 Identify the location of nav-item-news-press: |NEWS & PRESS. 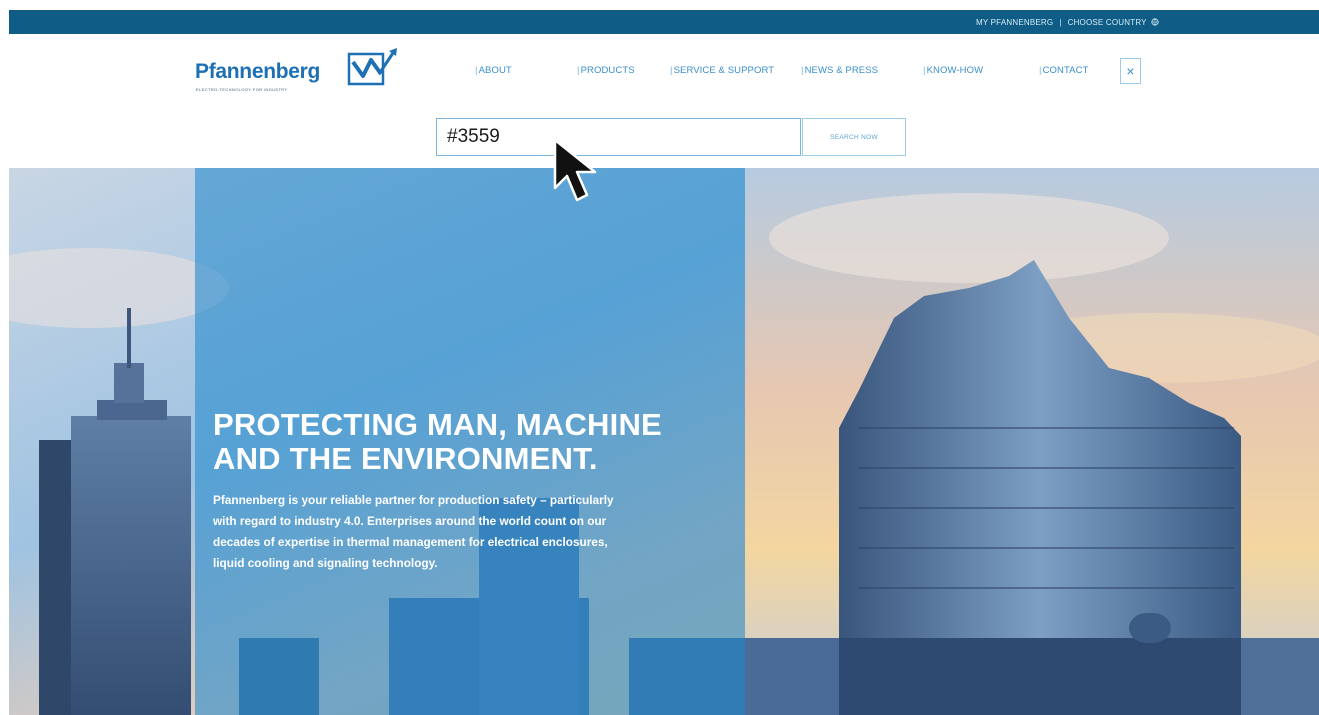
(839, 70).